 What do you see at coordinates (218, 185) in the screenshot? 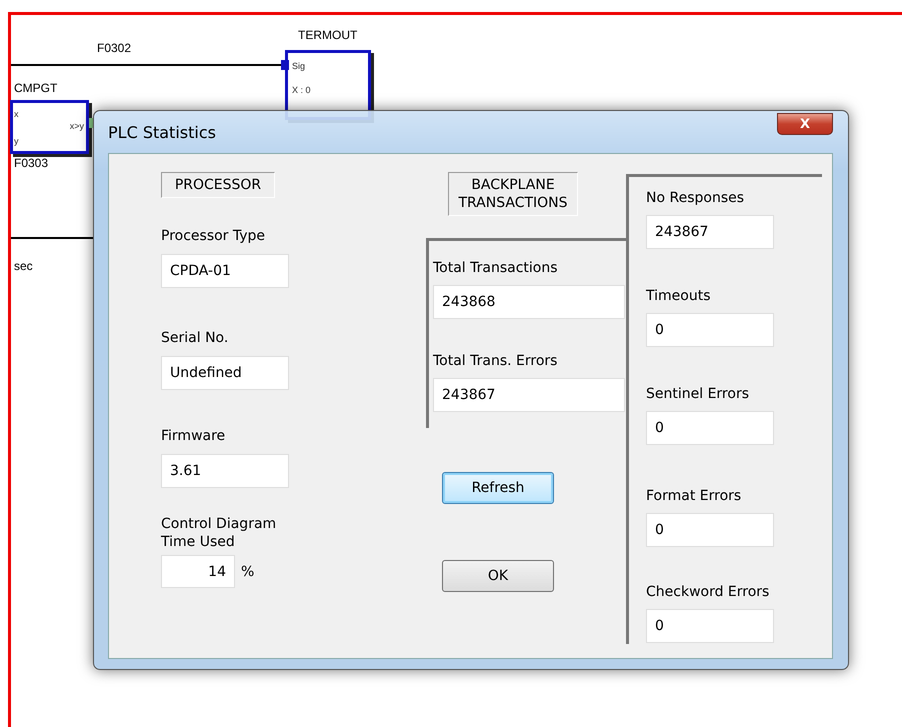
I see `section-heading: PROCESSOR` at bounding box center [218, 185].